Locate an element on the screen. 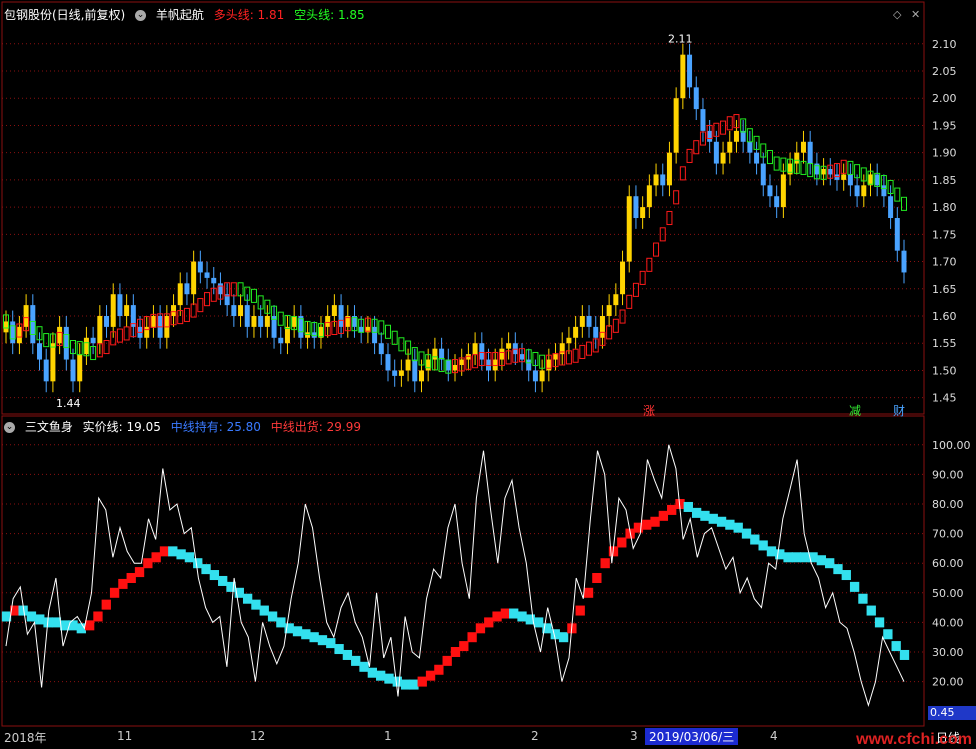 The width and height of the screenshot is (976, 749). diamond-icon: ◇ is located at coordinates (897, 14).